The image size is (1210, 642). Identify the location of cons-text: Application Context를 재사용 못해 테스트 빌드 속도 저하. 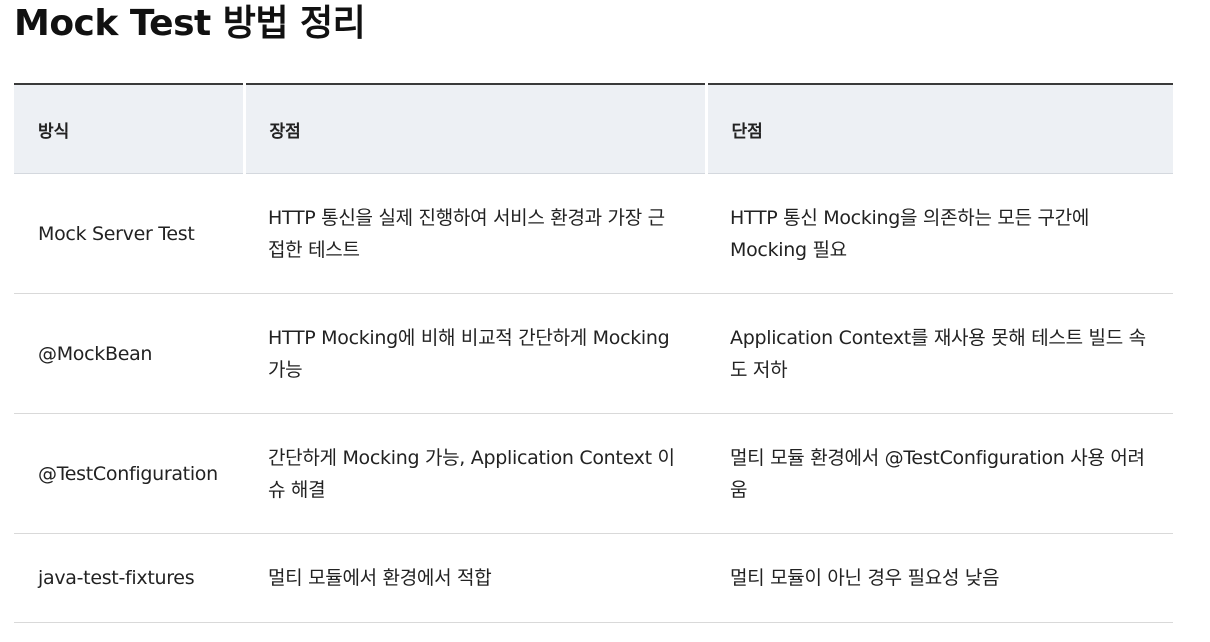
(938, 353).